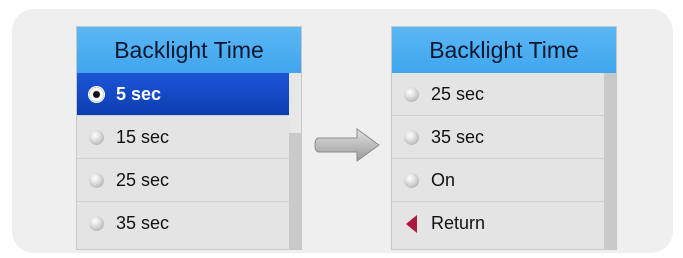  What do you see at coordinates (458, 223) in the screenshot?
I see `option-label: Return` at bounding box center [458, 223].